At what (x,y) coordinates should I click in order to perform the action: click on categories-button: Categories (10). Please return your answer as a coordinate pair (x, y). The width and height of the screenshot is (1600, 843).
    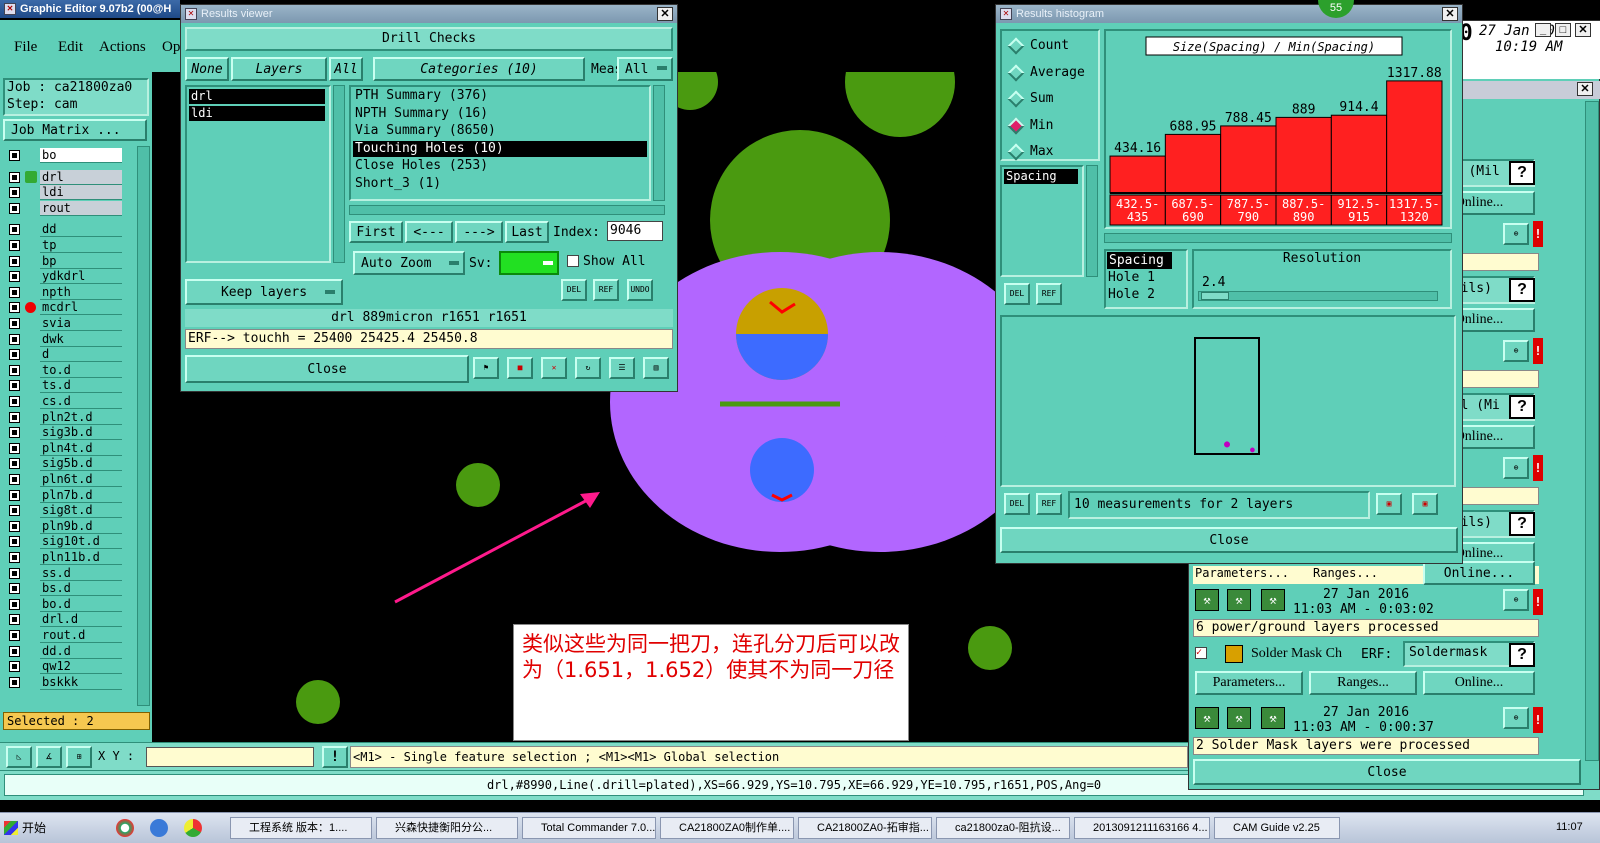
    Looking at the image, I should click on (479, 69).